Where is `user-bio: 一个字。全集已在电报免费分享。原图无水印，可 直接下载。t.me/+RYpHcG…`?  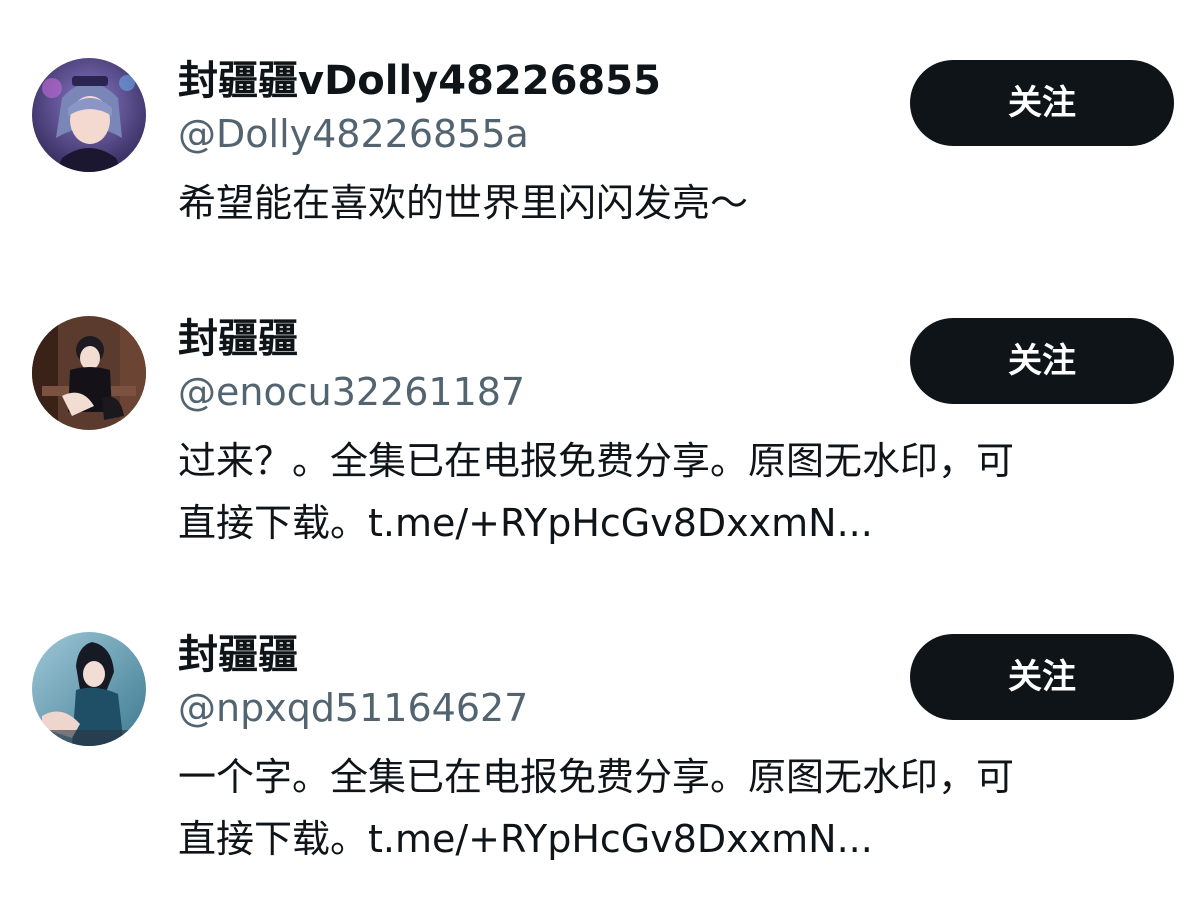
user-bio: 一个字。全集已在电报免费分享。原图无水印，可 直接下载。t.me/+RYpHcG… is located at coordinates (673, 808).